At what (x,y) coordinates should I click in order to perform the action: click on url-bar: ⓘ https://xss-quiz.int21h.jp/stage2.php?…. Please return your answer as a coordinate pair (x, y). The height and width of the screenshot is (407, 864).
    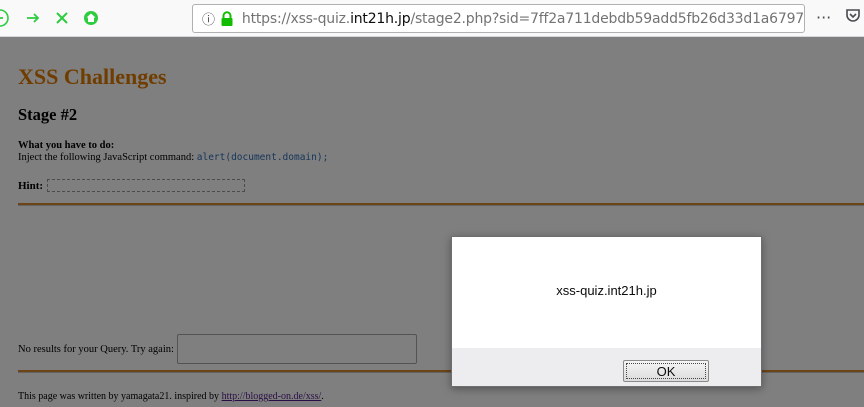
    Looking at the image, I should click on (498, 18).